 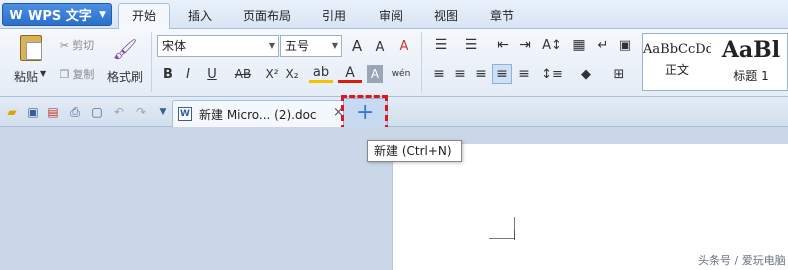 What do you see at coordinates (334, 16) in the screenshot?
I see `tab-references: 引用` at bounding box center [334, 16].